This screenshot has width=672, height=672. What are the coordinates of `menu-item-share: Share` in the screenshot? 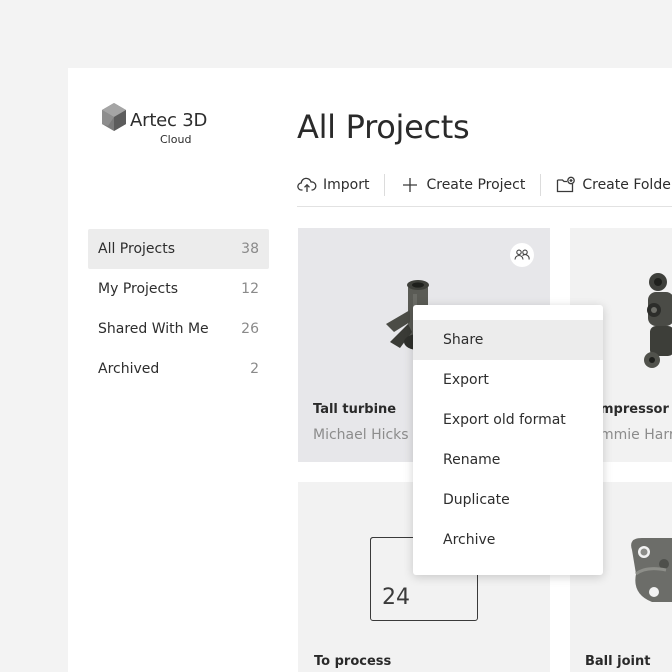 It's located at (508, 340).